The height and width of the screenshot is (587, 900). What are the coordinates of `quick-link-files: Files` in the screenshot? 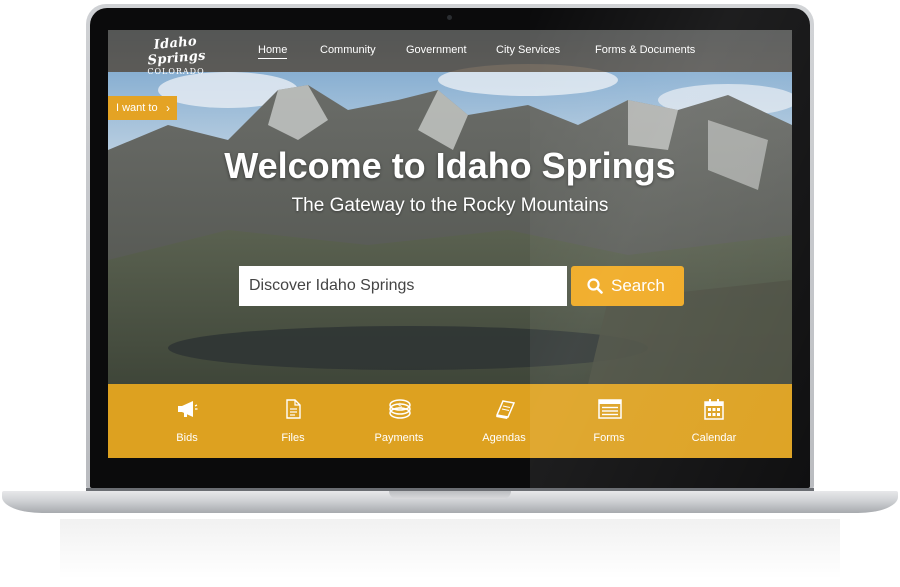 It's located at (293, 421).